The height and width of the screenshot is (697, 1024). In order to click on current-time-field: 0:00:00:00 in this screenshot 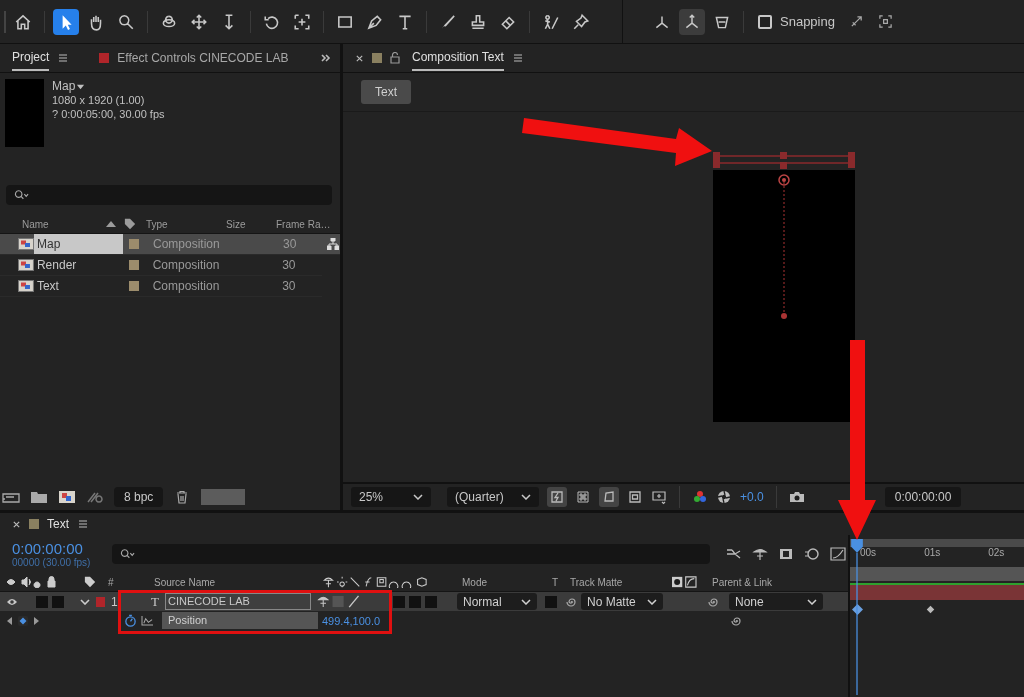, I will do `click(923, 497)`.